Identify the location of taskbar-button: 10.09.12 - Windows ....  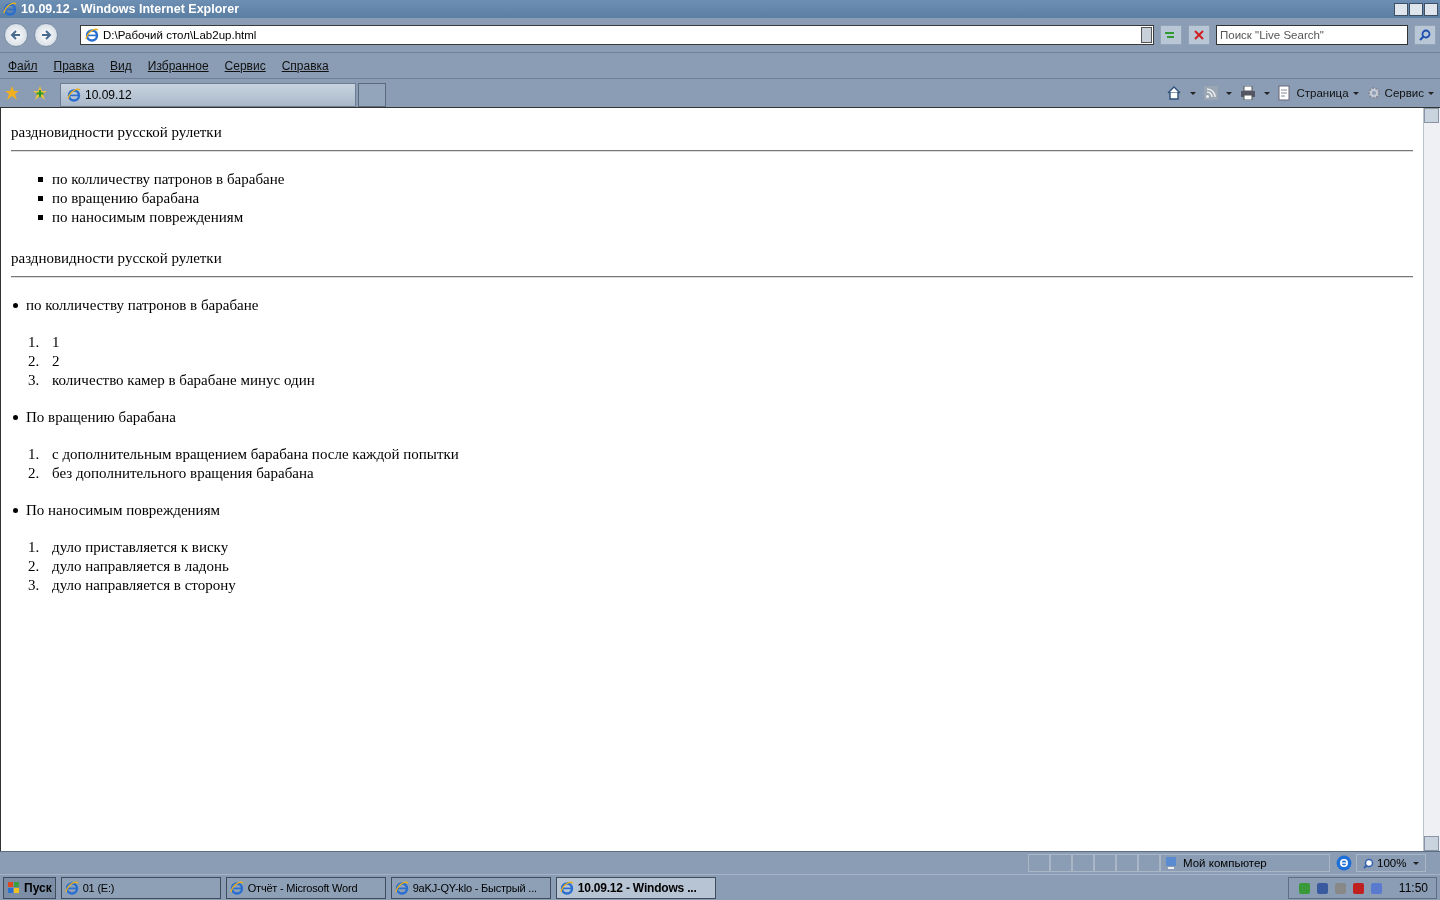
(635, 888).